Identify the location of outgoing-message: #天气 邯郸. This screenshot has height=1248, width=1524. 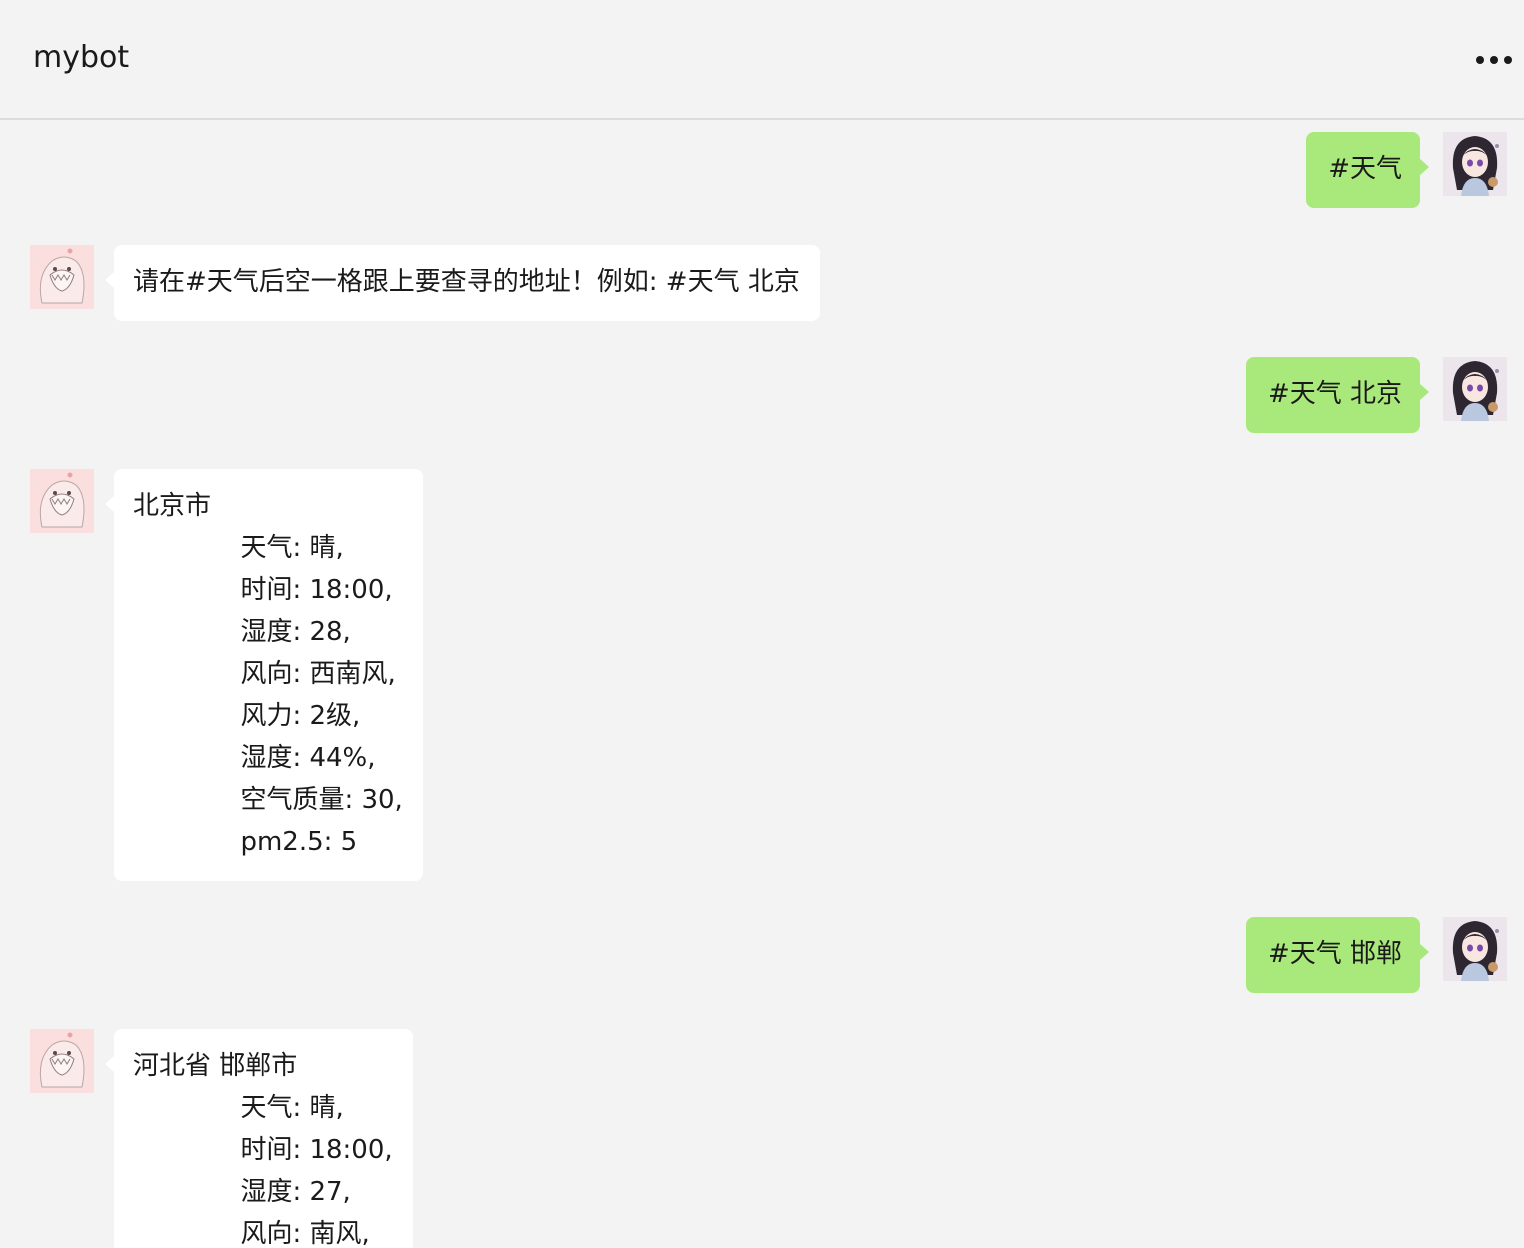
(762, 951).